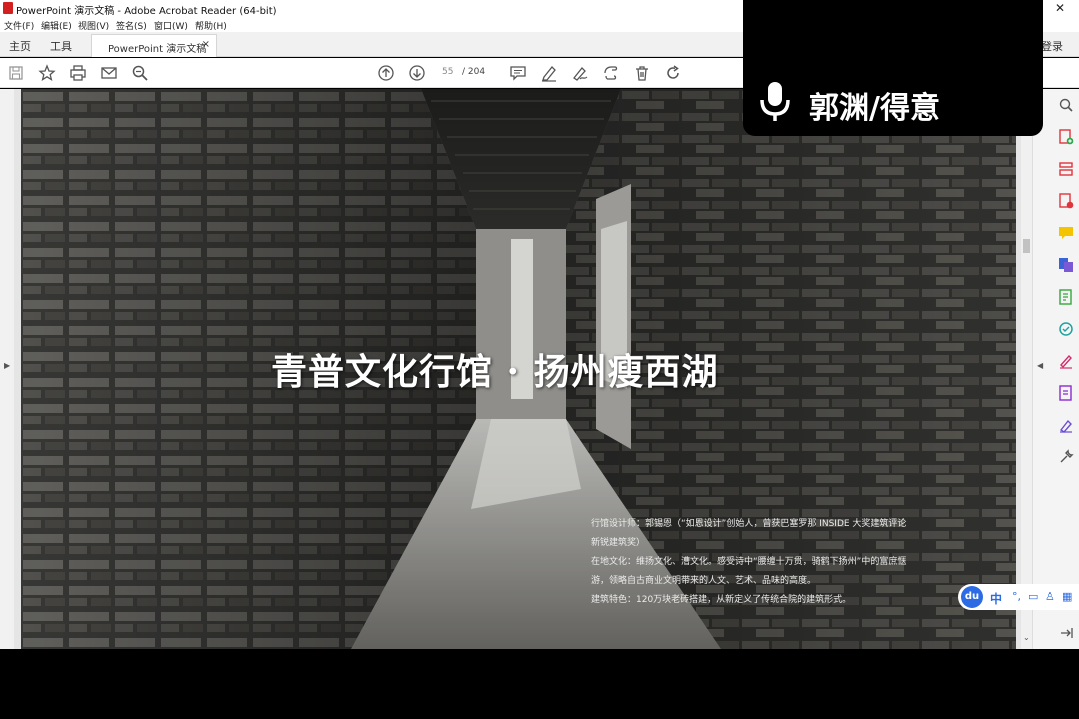  What do you see at coordinates (1066, 297) in the screenshot?
I see `edit-pdf-icon` at bounding box center [1066, 297].